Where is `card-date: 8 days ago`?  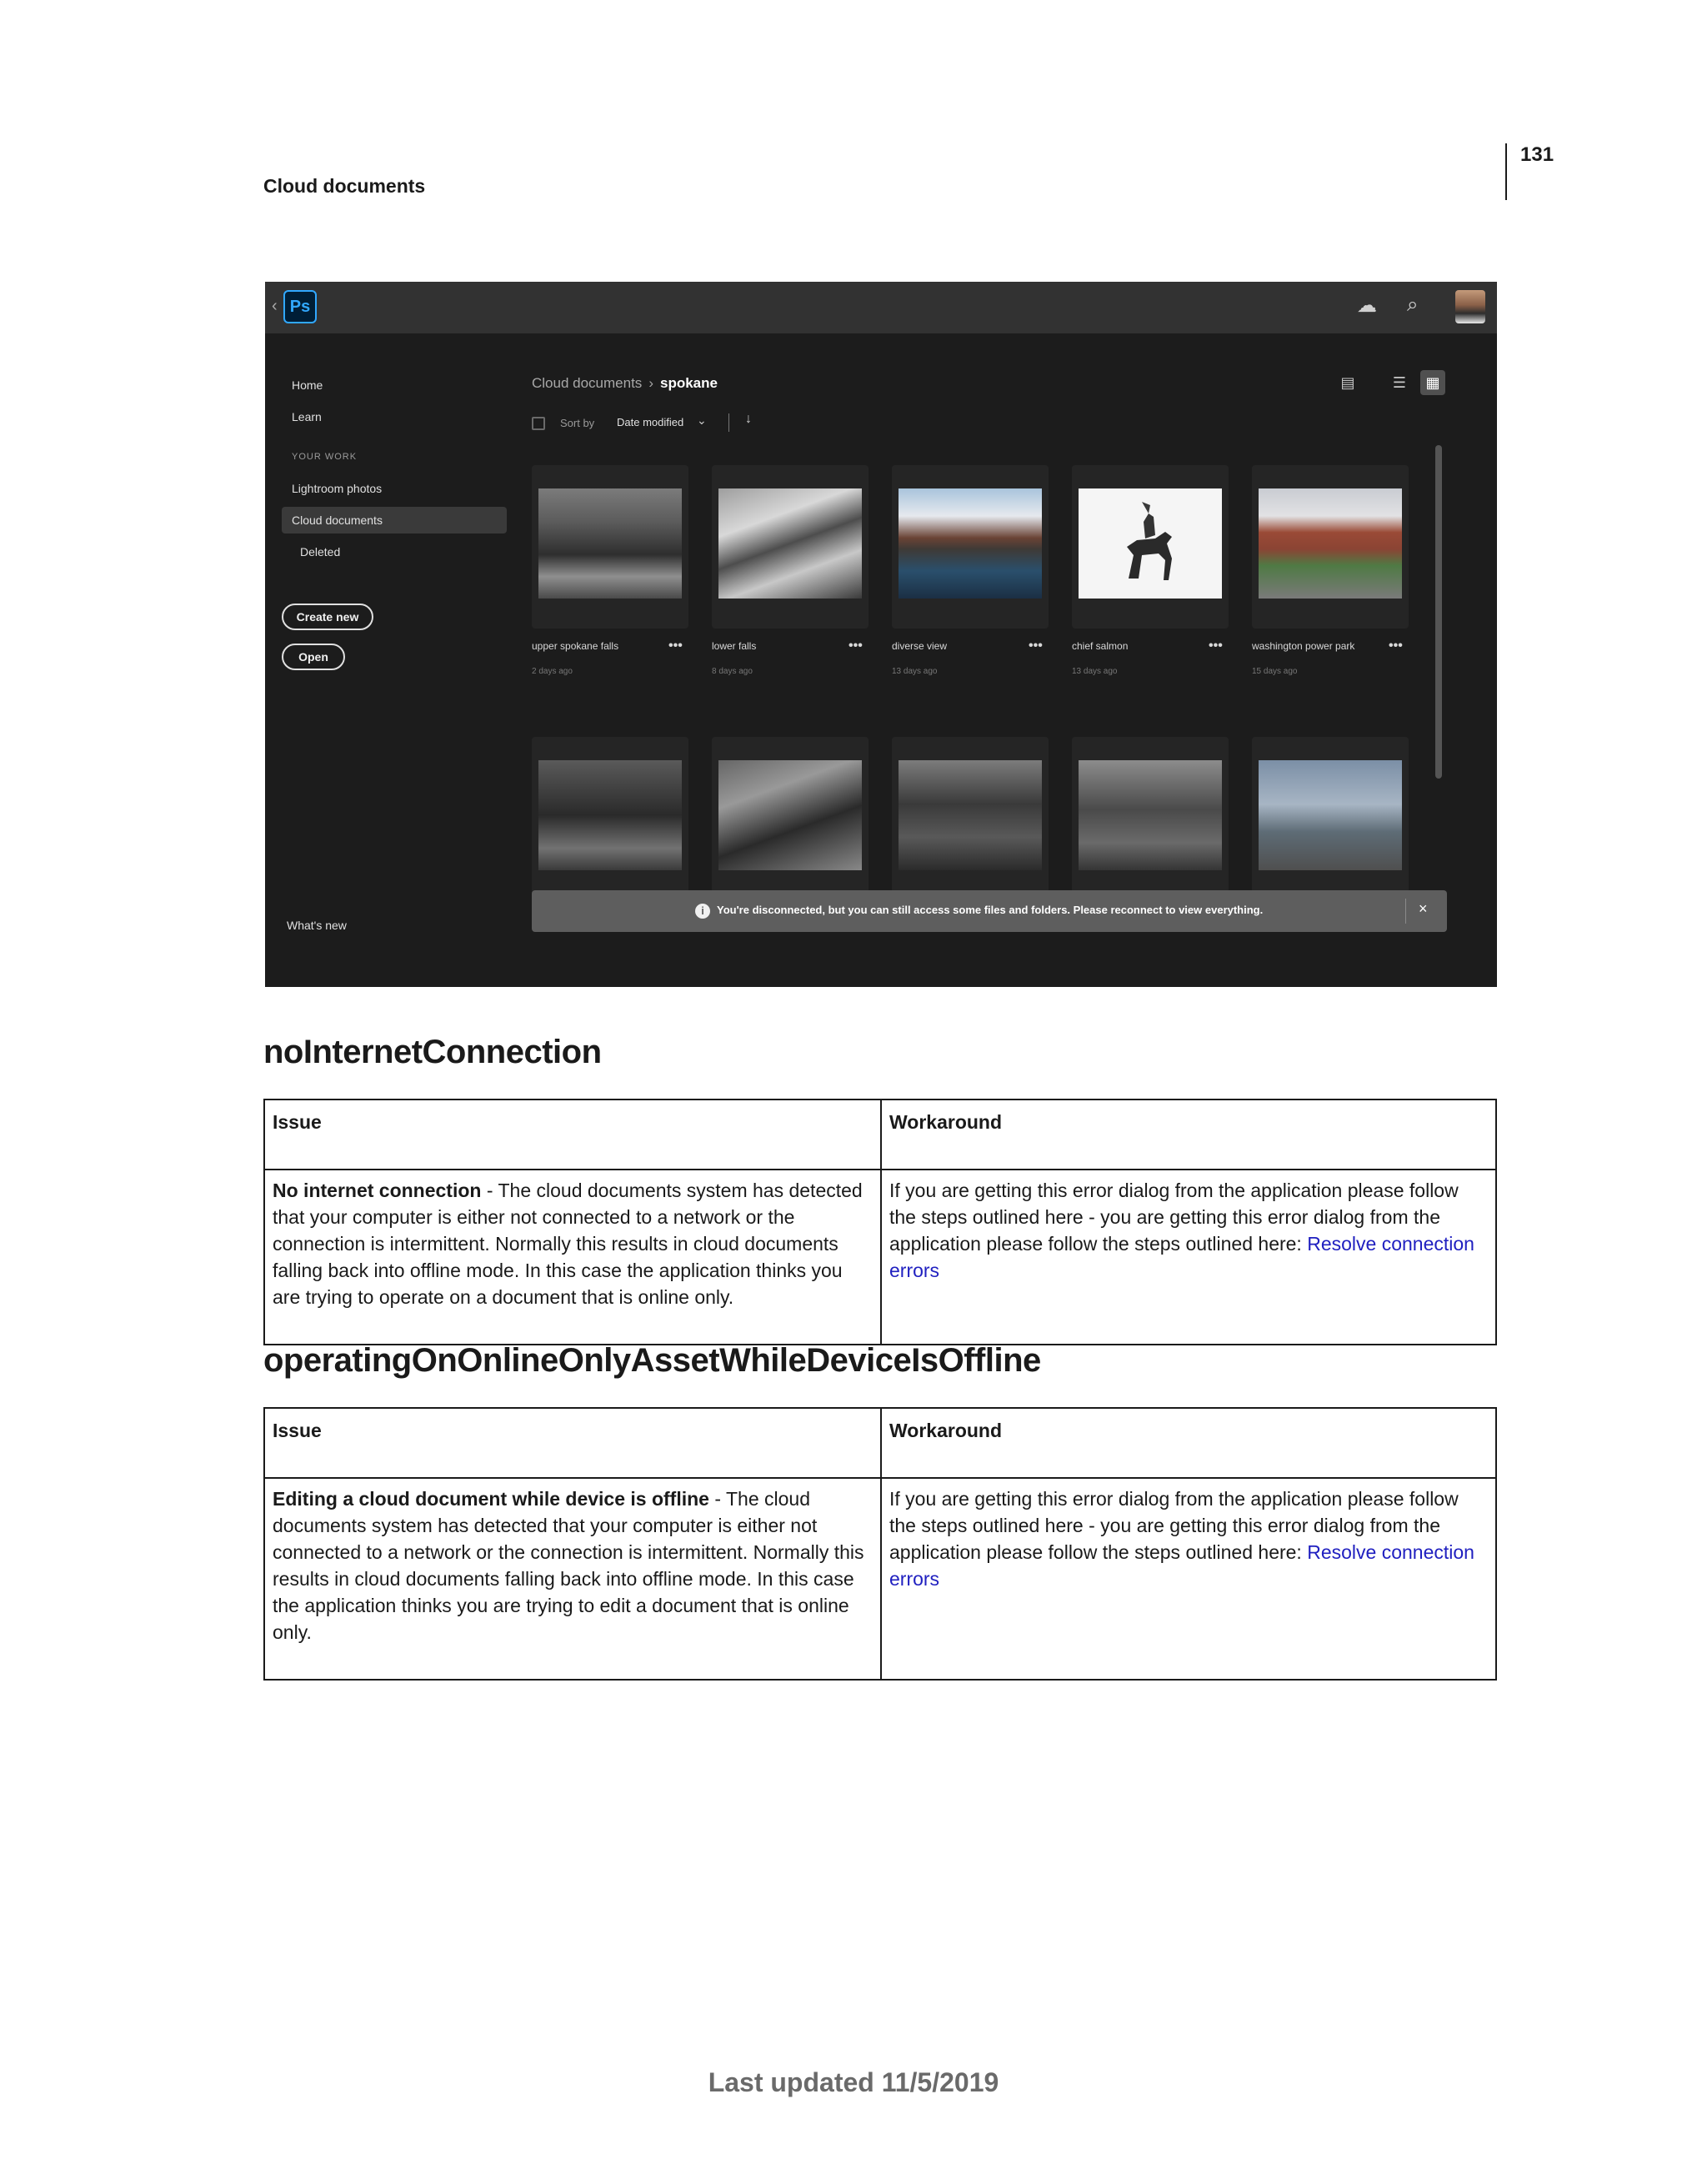 card-date: 8 days ago is located at coordinates (732, 671).